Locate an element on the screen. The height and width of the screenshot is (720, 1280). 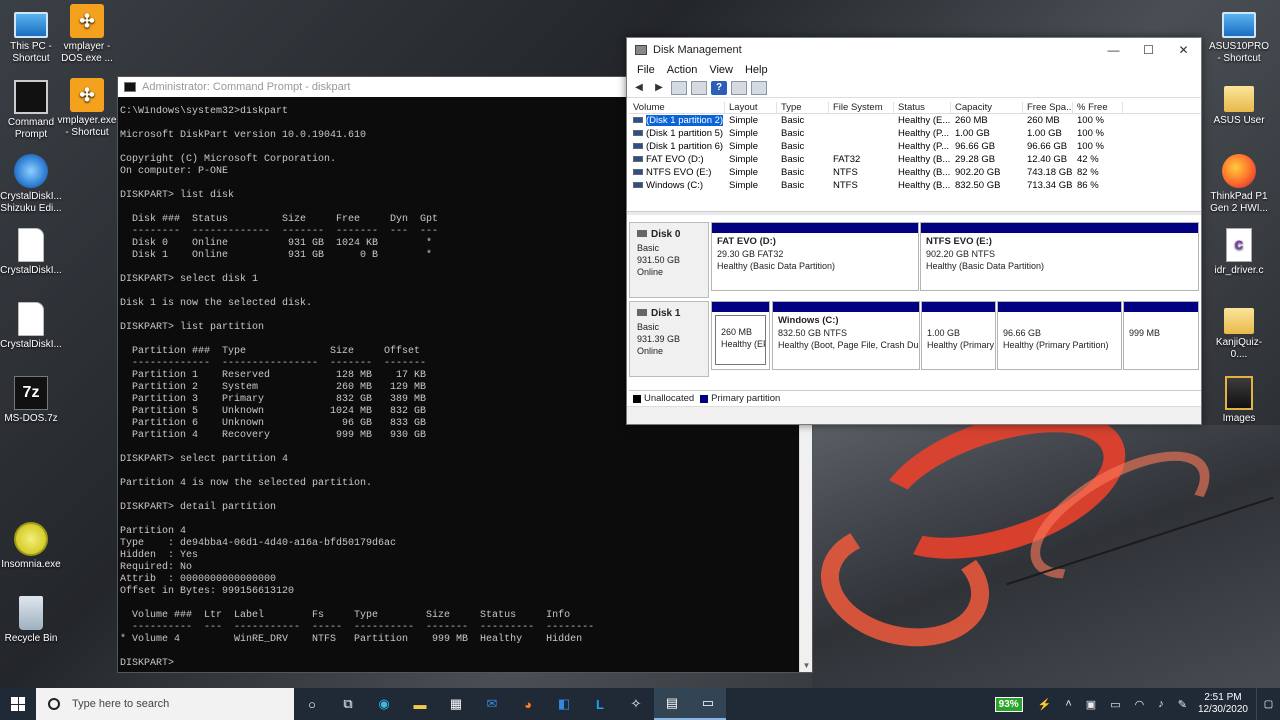
partition-status: Healthy (Primary is located at coordinates (961, 345).